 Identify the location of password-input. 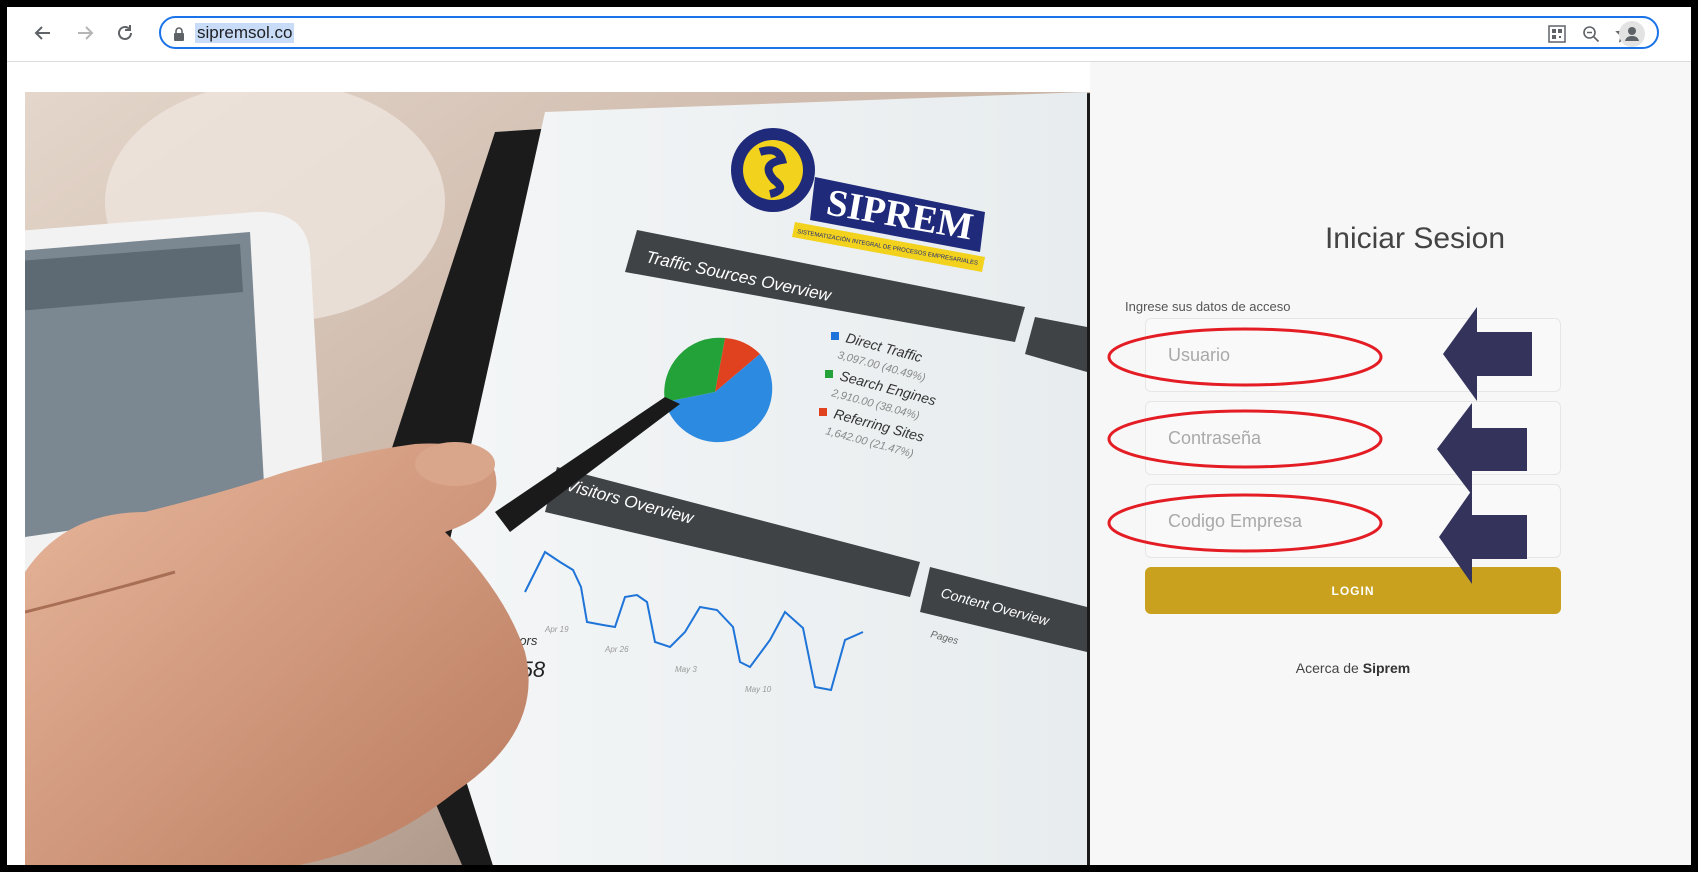
(1353, 438).